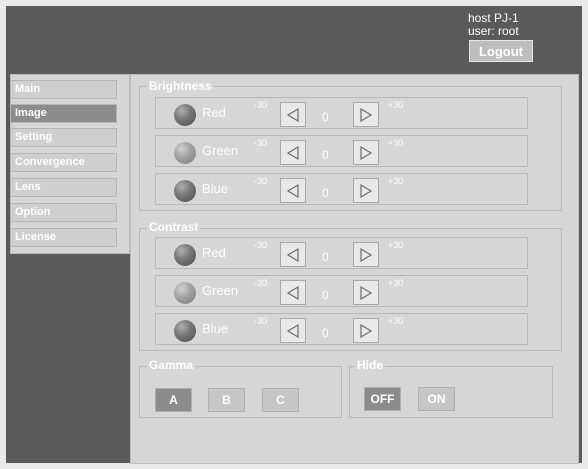 This screenshot has height=469, width=588. What do you see at coordinates (382, 399) in the screenshot?
I see `hide-off-button: OFF` at bounding box center [382, 399].